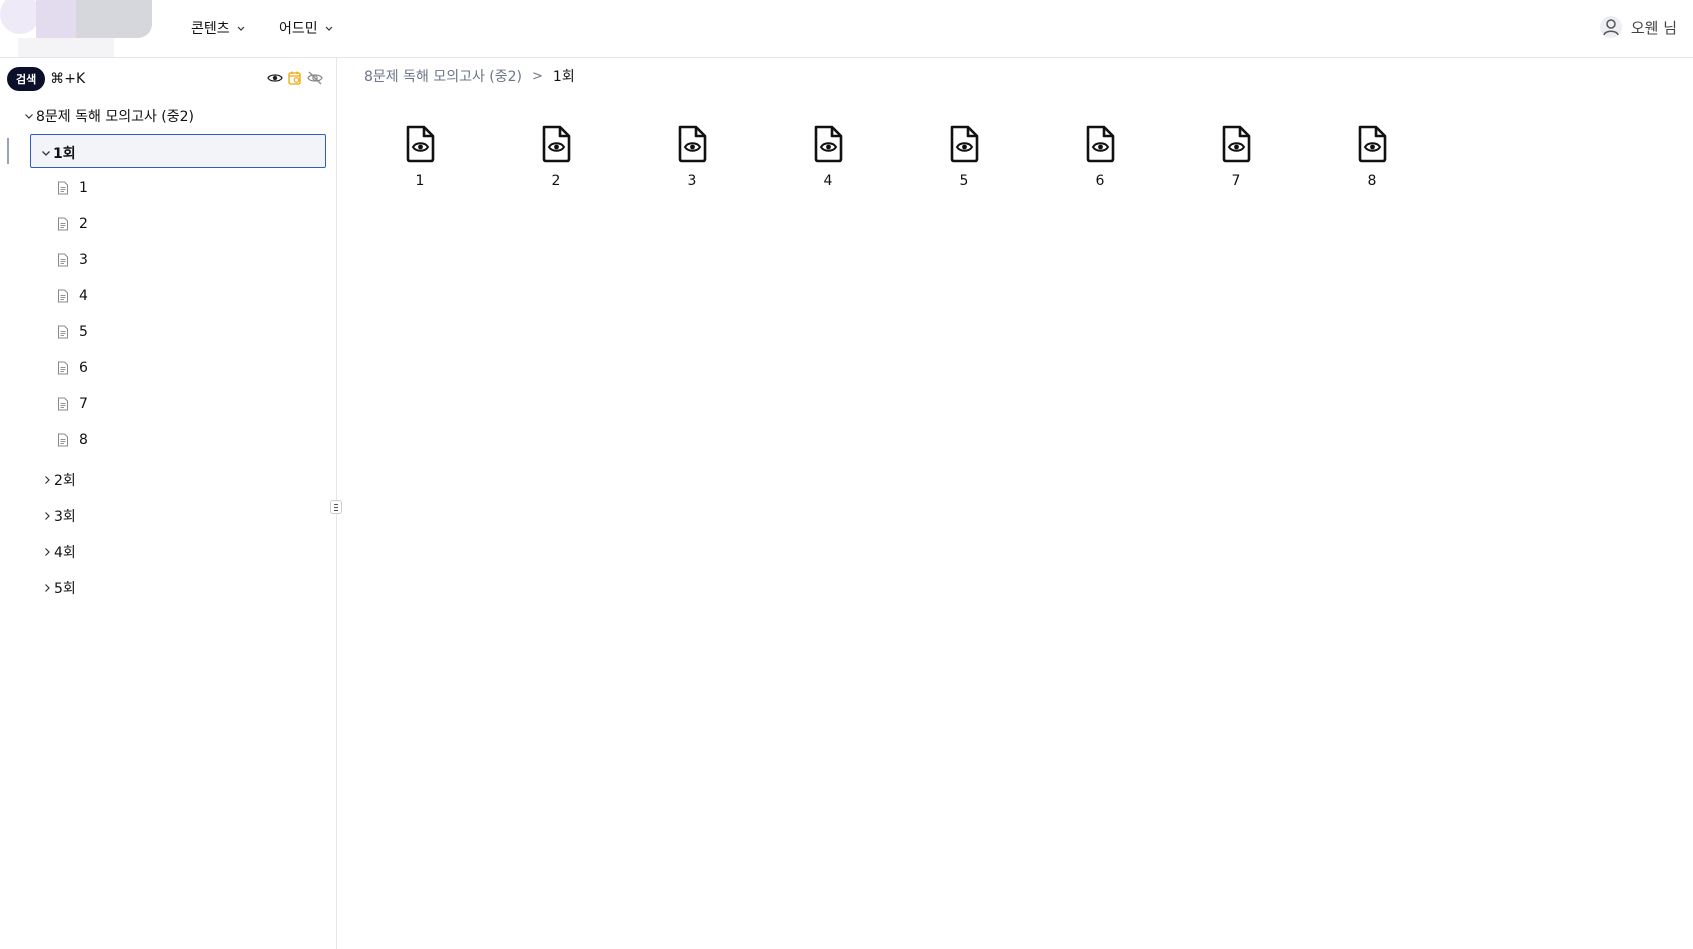  Describe the element at coordinates (115, 117) in the screenshot. I see `tree-root-label: 8문제 독해 모의고사 (중2)` at that location.